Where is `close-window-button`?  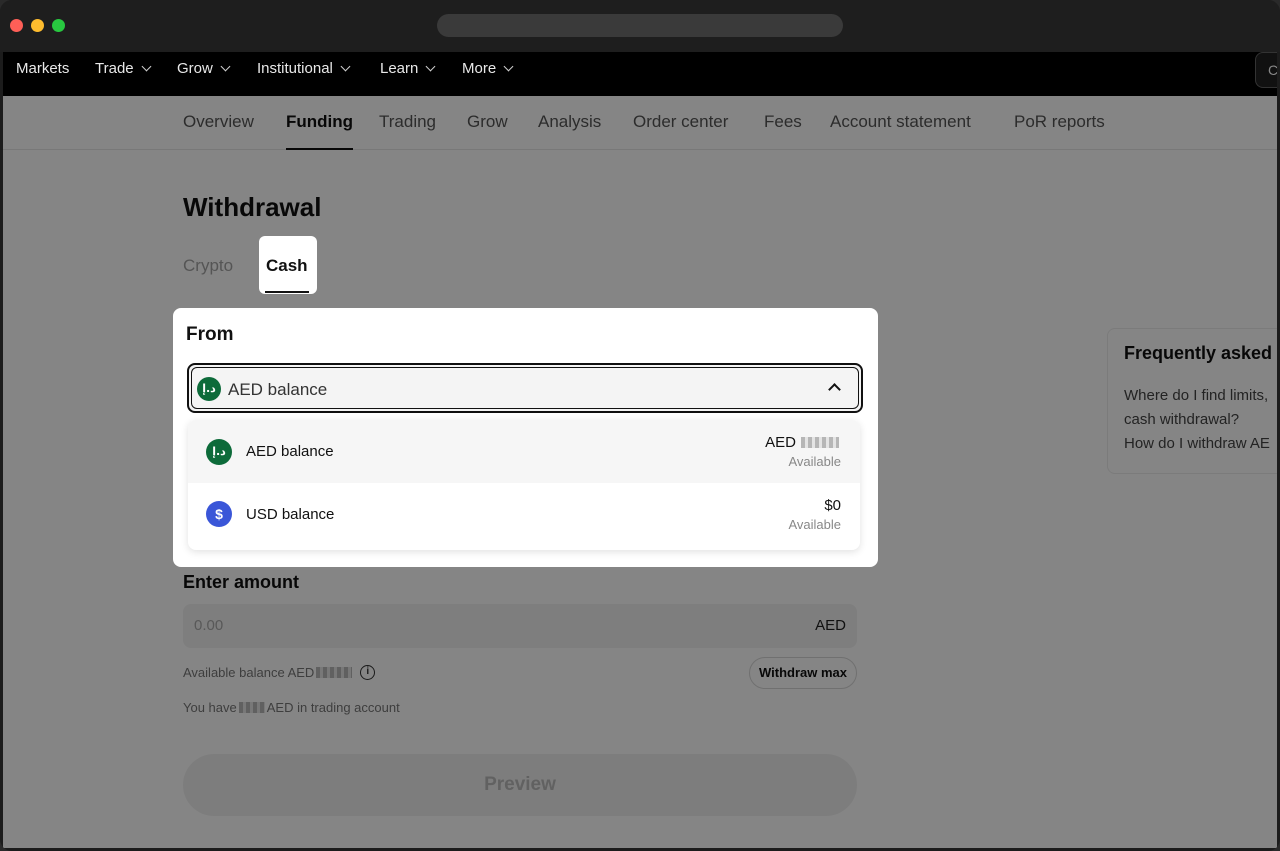 close-window-button is located at coordinates (16, 25).